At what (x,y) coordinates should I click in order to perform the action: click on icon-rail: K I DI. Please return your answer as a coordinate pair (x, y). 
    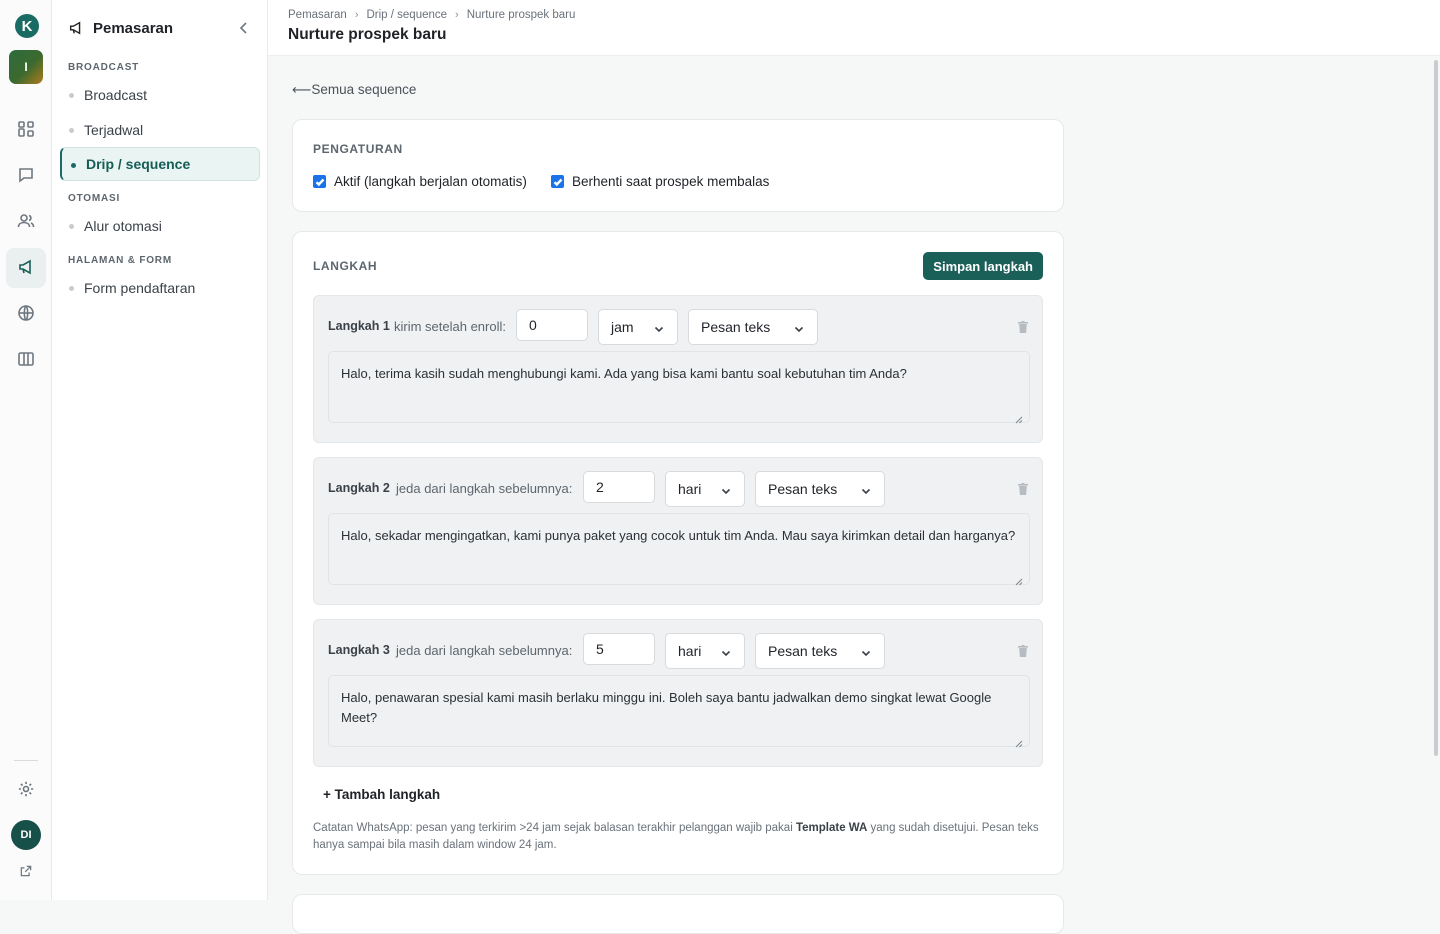
    Looking at the image, I should click on (26, 450).